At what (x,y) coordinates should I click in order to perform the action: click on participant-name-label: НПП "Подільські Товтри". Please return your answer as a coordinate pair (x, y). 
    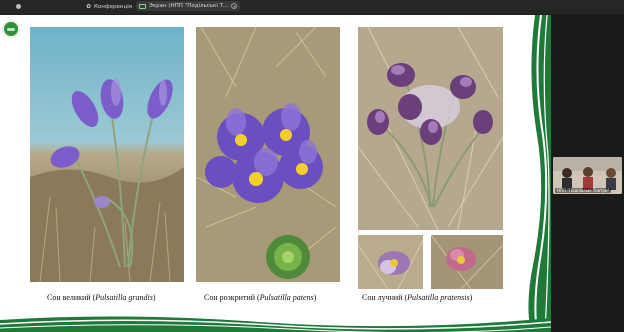
    Looking at the image, I should click on (583, 190).